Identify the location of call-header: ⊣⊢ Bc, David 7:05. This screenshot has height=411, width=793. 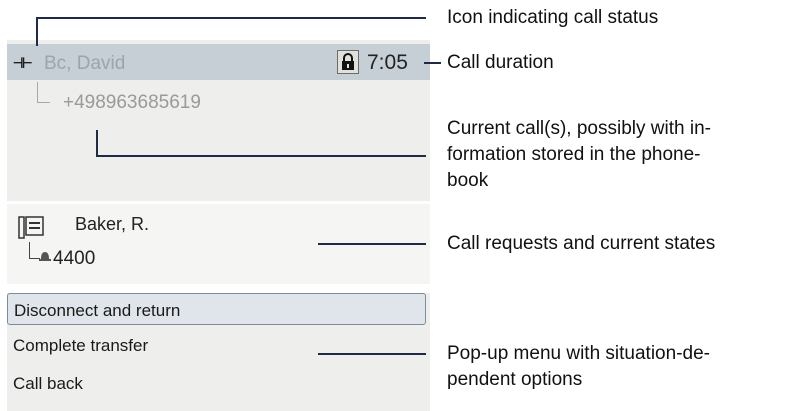
(218, 62).